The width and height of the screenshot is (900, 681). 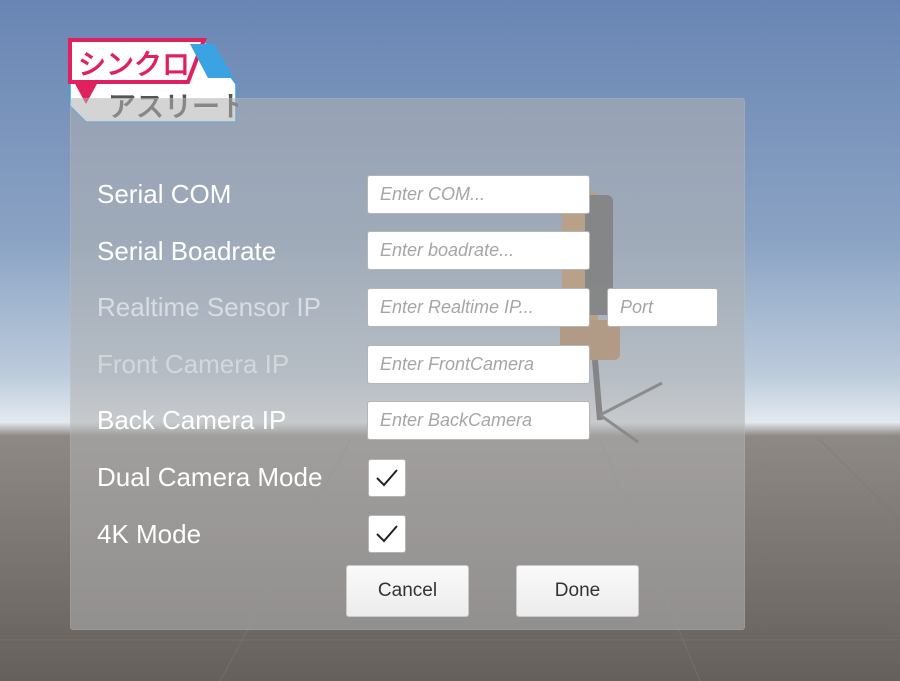 I want to click on back-camera-ip-input, so click(x=478, y=420).